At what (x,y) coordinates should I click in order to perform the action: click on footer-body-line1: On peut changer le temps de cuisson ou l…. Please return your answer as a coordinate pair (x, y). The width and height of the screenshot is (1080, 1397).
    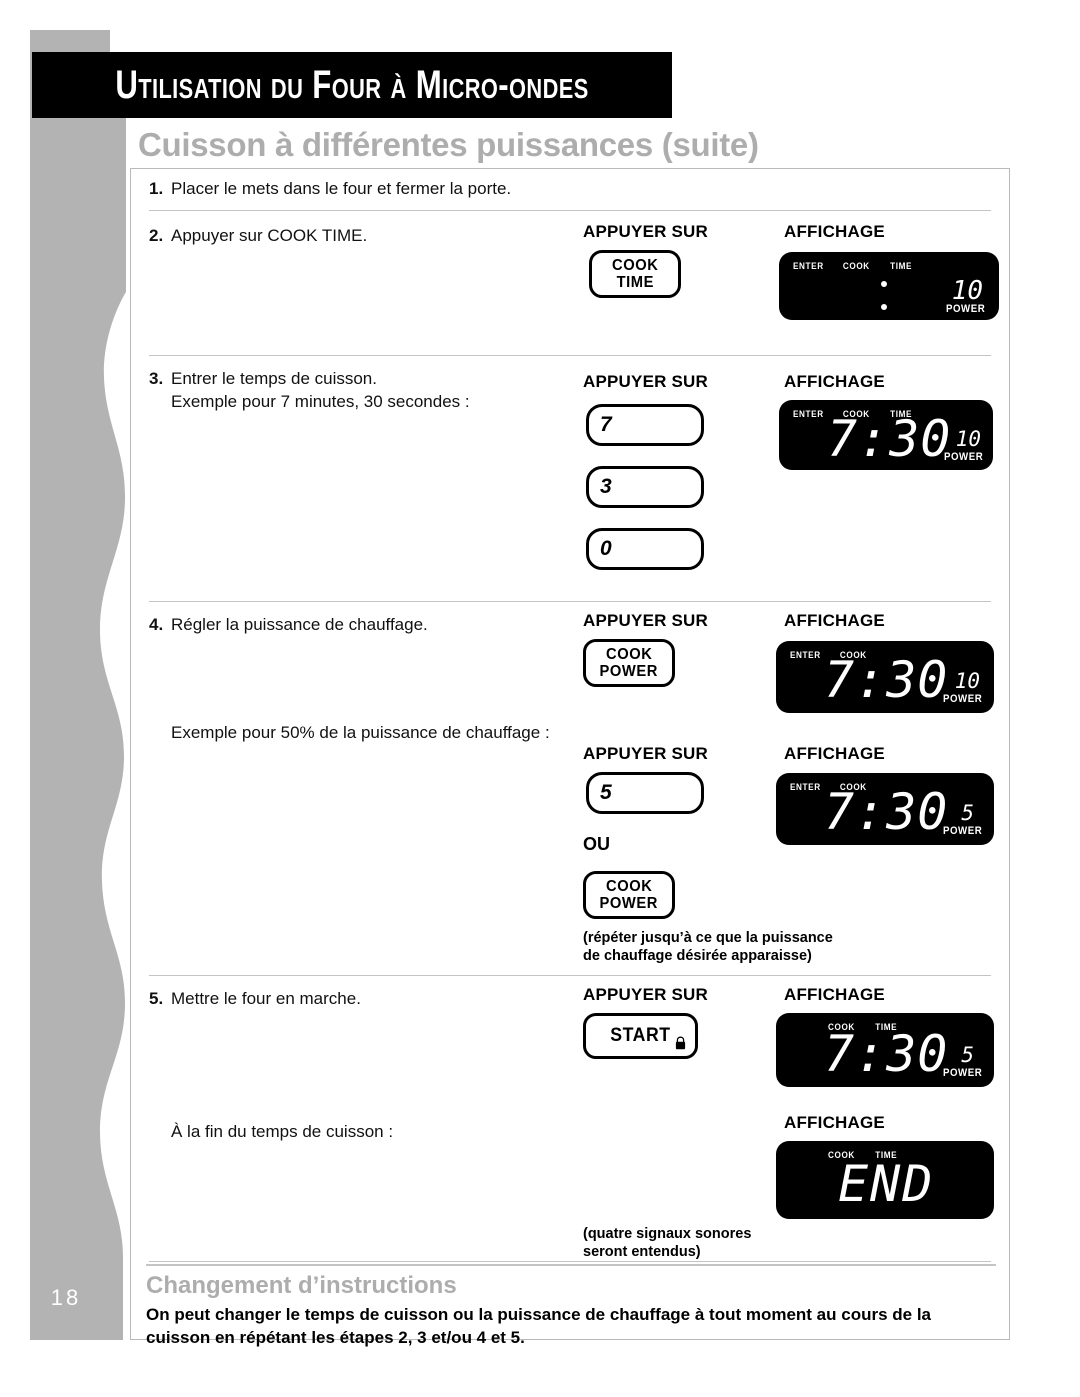
    Looking at the image, I should click on (539, 1314).